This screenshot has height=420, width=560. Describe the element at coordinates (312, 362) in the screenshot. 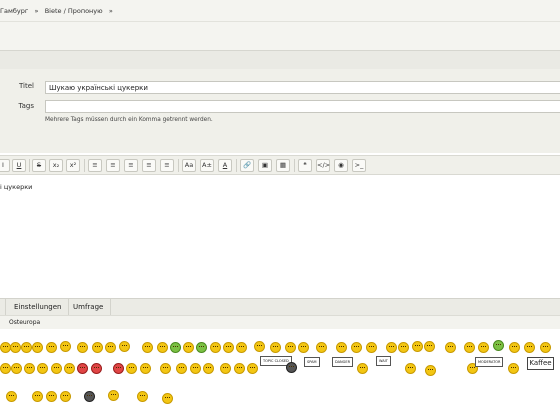

I see `sign-spam-icon: SPAM` at that location.